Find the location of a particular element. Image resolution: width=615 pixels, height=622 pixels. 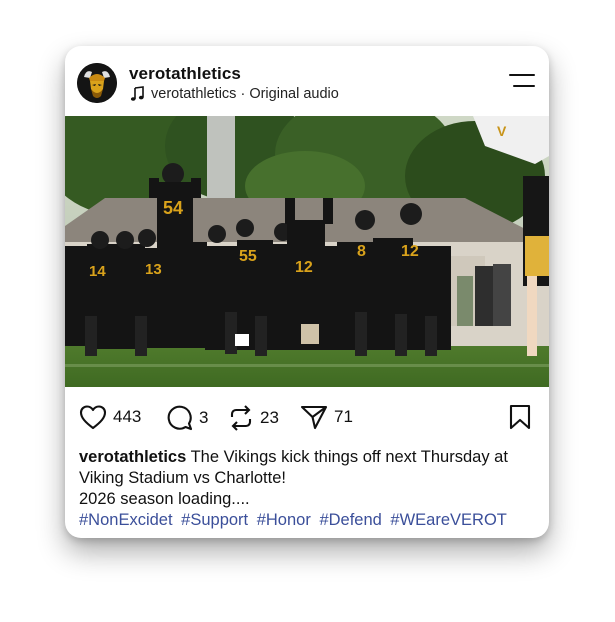

repost-count: 23 is located at coordinates (269, 417).